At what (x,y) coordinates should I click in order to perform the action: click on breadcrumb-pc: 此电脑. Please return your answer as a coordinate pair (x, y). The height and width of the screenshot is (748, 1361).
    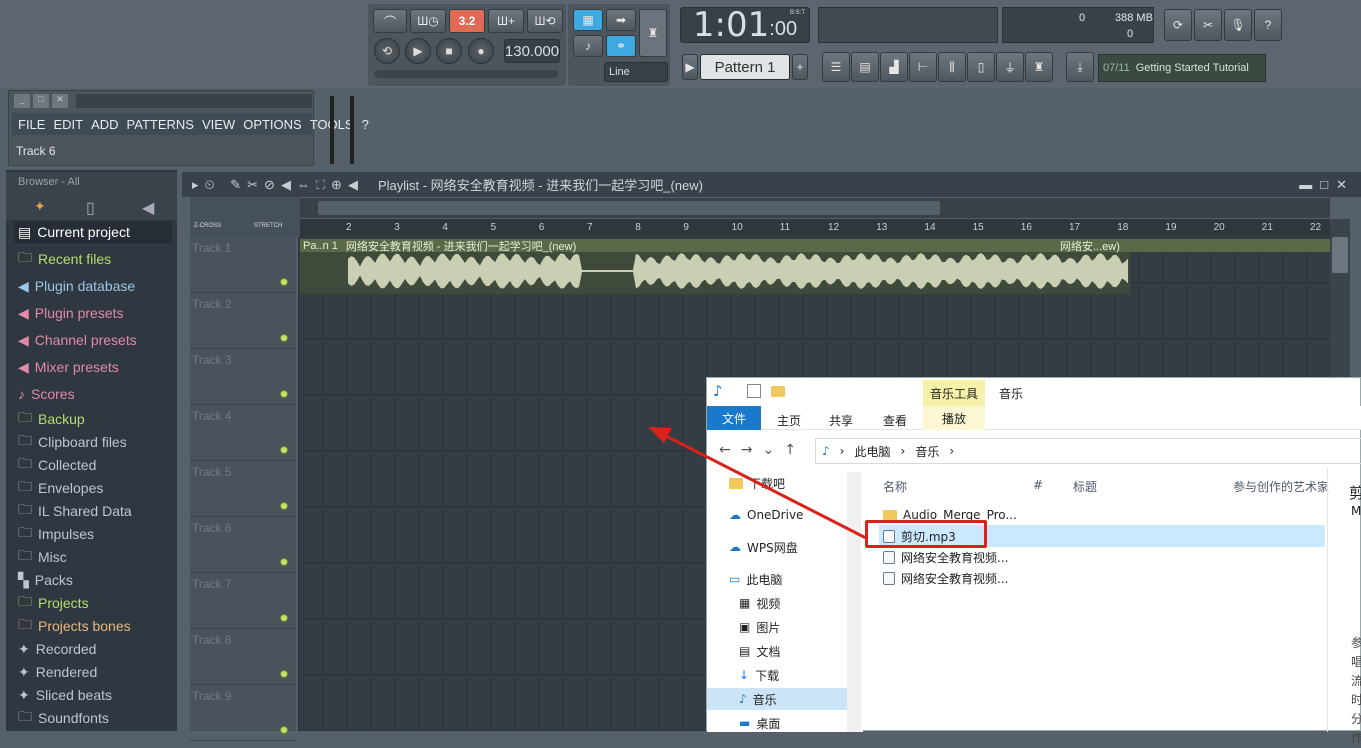
    Looking at the image, I should click on (872, 451).